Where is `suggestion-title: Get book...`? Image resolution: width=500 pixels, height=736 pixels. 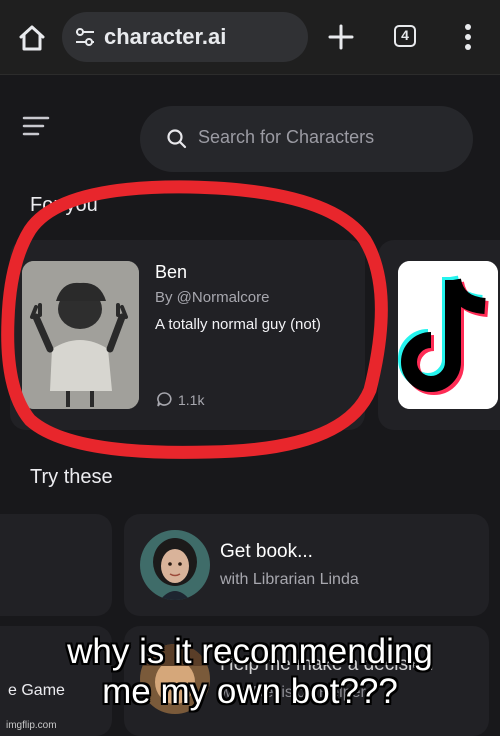 suggestion-title: Get book... is located at coordinates (266, 551).